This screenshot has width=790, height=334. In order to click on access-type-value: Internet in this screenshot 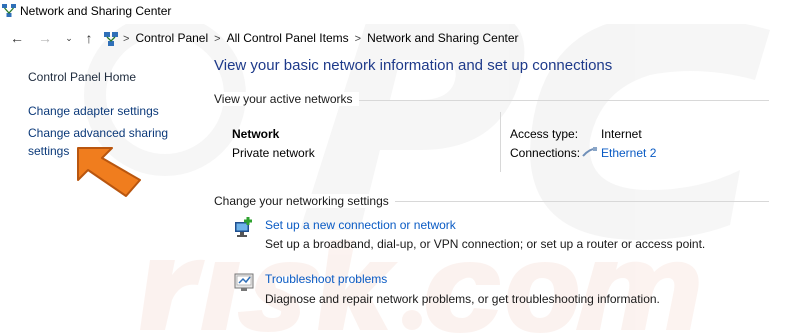, I will do `click(621, 134)`.